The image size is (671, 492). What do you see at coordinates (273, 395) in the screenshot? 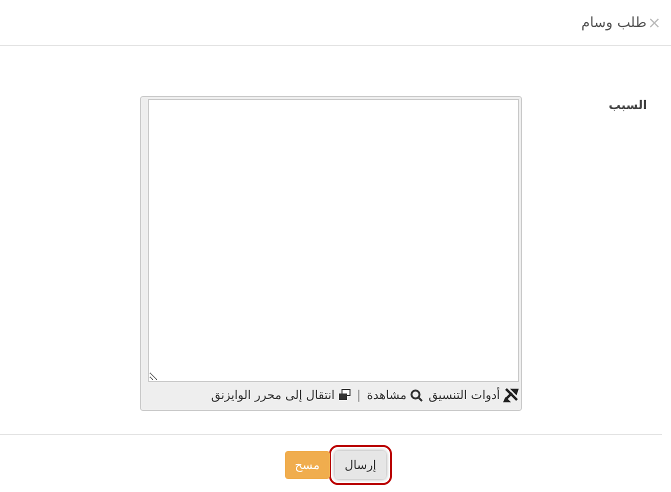
I see `toolbar-link: انتقال إلى محرر الوايزنق` at bounding box center [273, 395].